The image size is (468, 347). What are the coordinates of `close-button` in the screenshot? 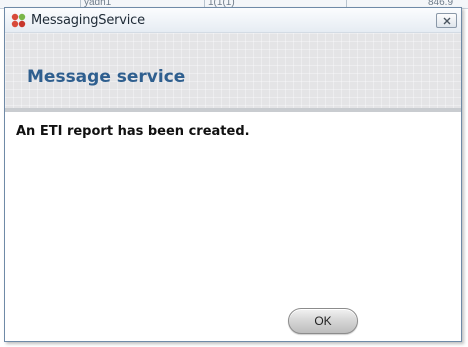 It's located at (446, 20).